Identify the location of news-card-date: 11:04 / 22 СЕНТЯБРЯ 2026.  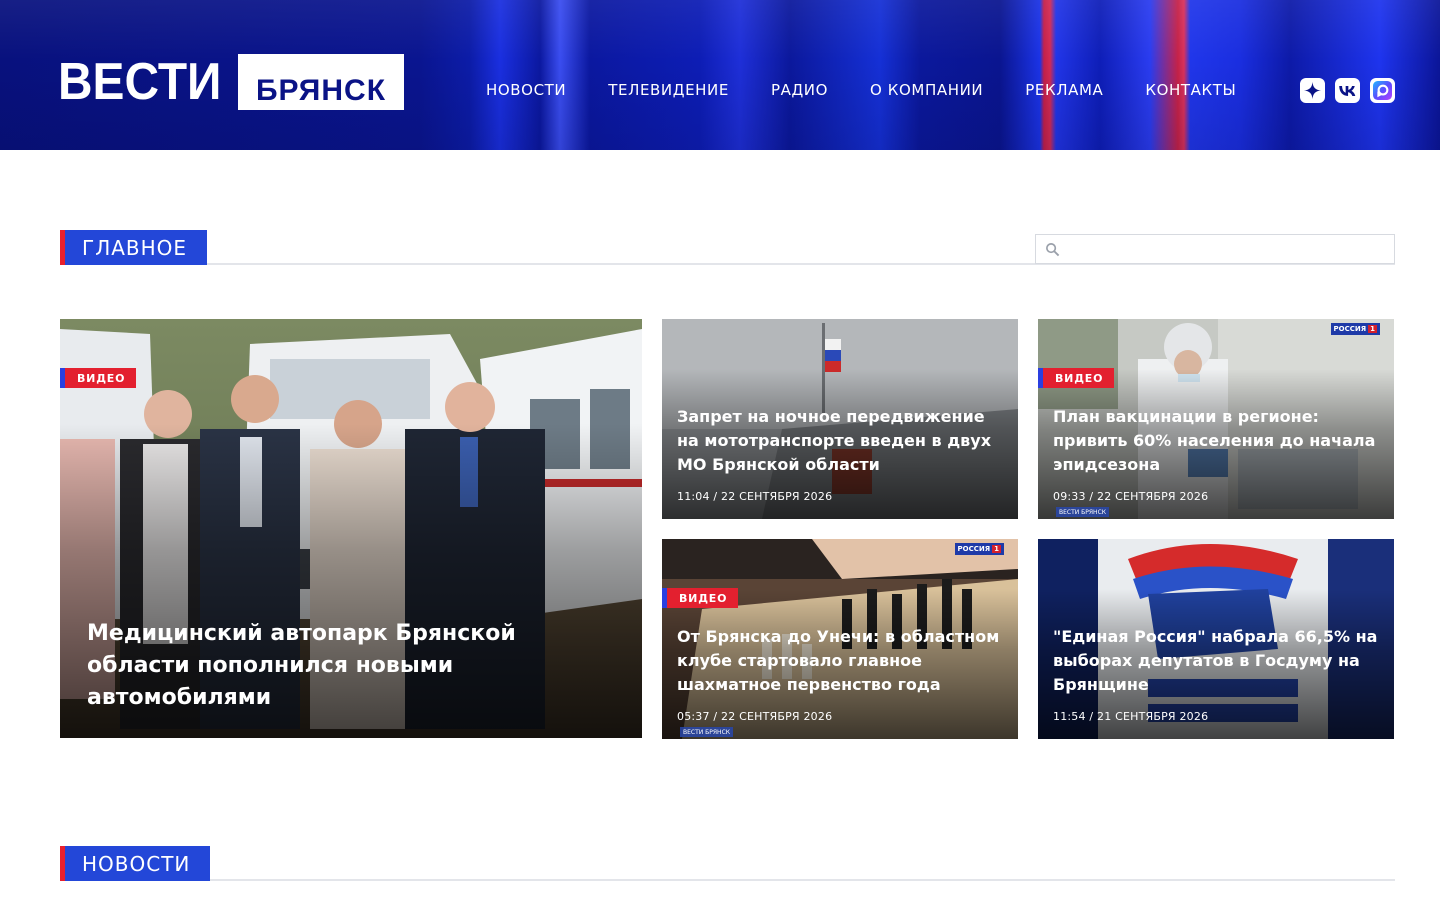
(755, 496).